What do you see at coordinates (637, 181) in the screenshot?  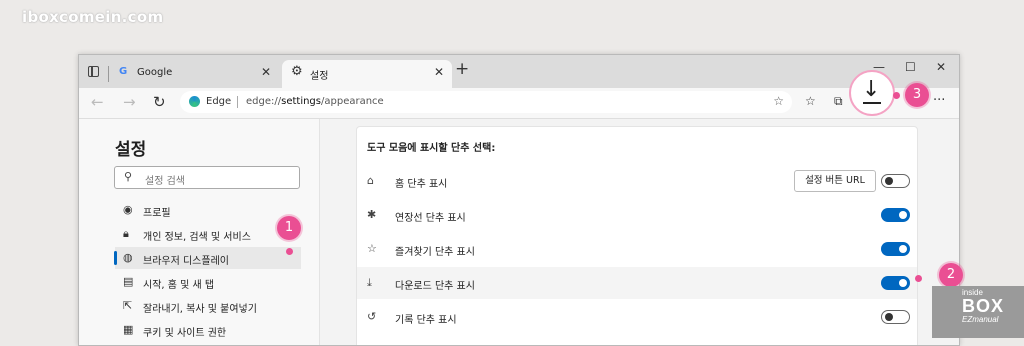 I see `setting-row-home: ⌂ 홈 단추 표시 설정 버튼 URL` at bounding box center [637, 181].